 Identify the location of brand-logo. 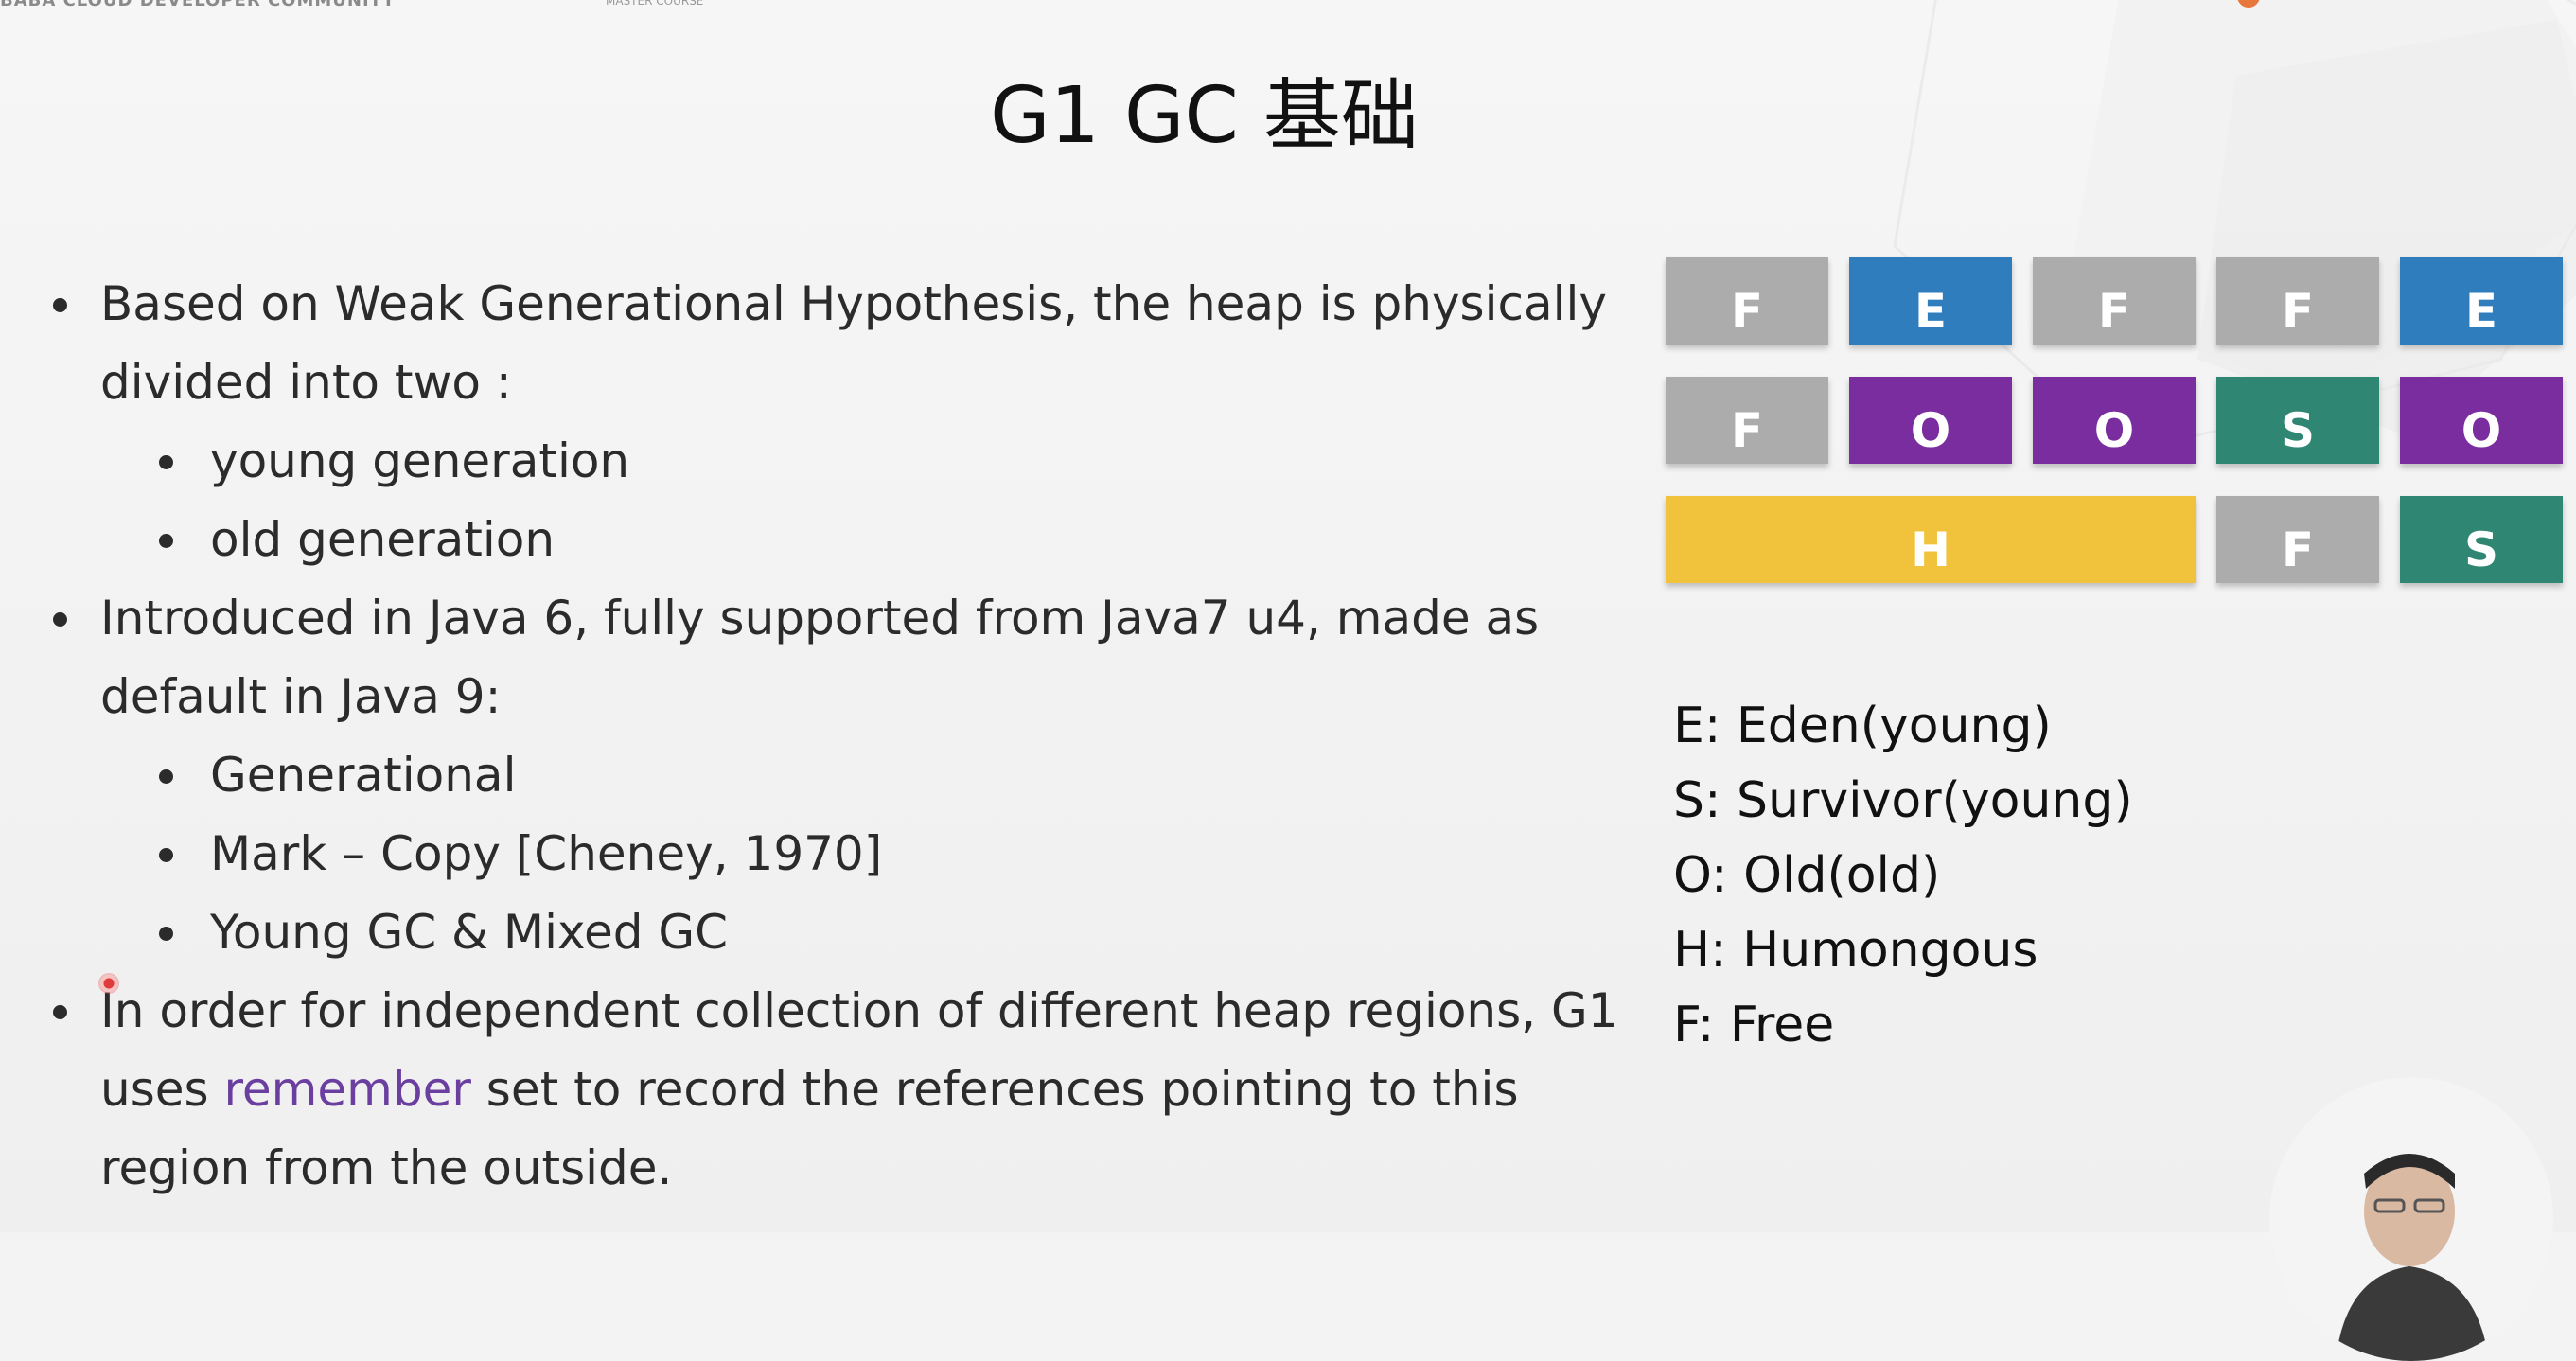
(2248, 4).